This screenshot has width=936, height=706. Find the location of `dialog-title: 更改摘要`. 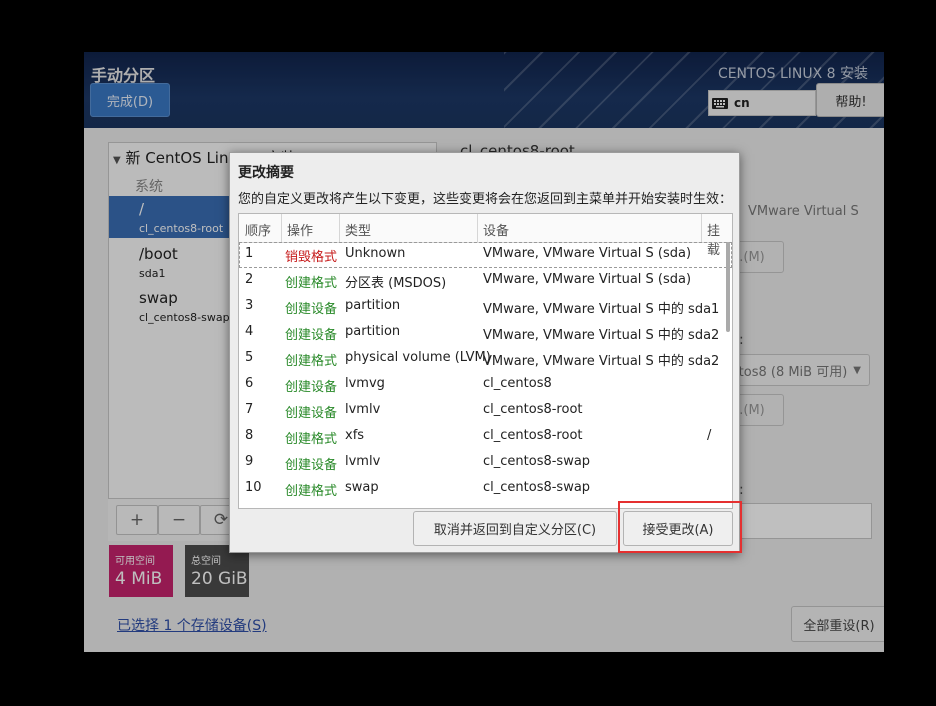

dialog-title: 更改摘要 is located at coordinates (266, 173).